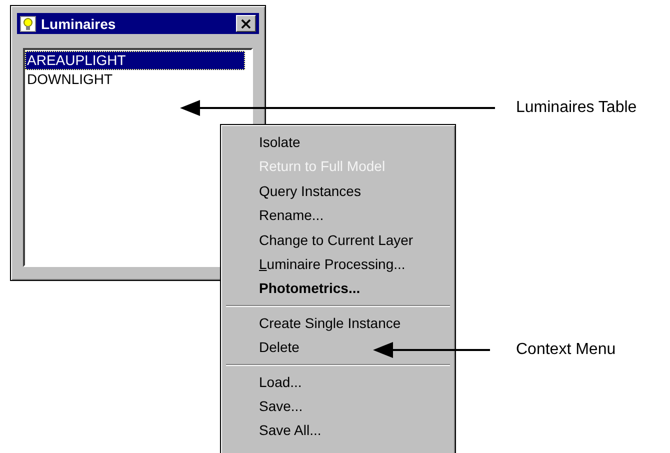  I want to click on menu-item: Query Instances, so click(310, 191).